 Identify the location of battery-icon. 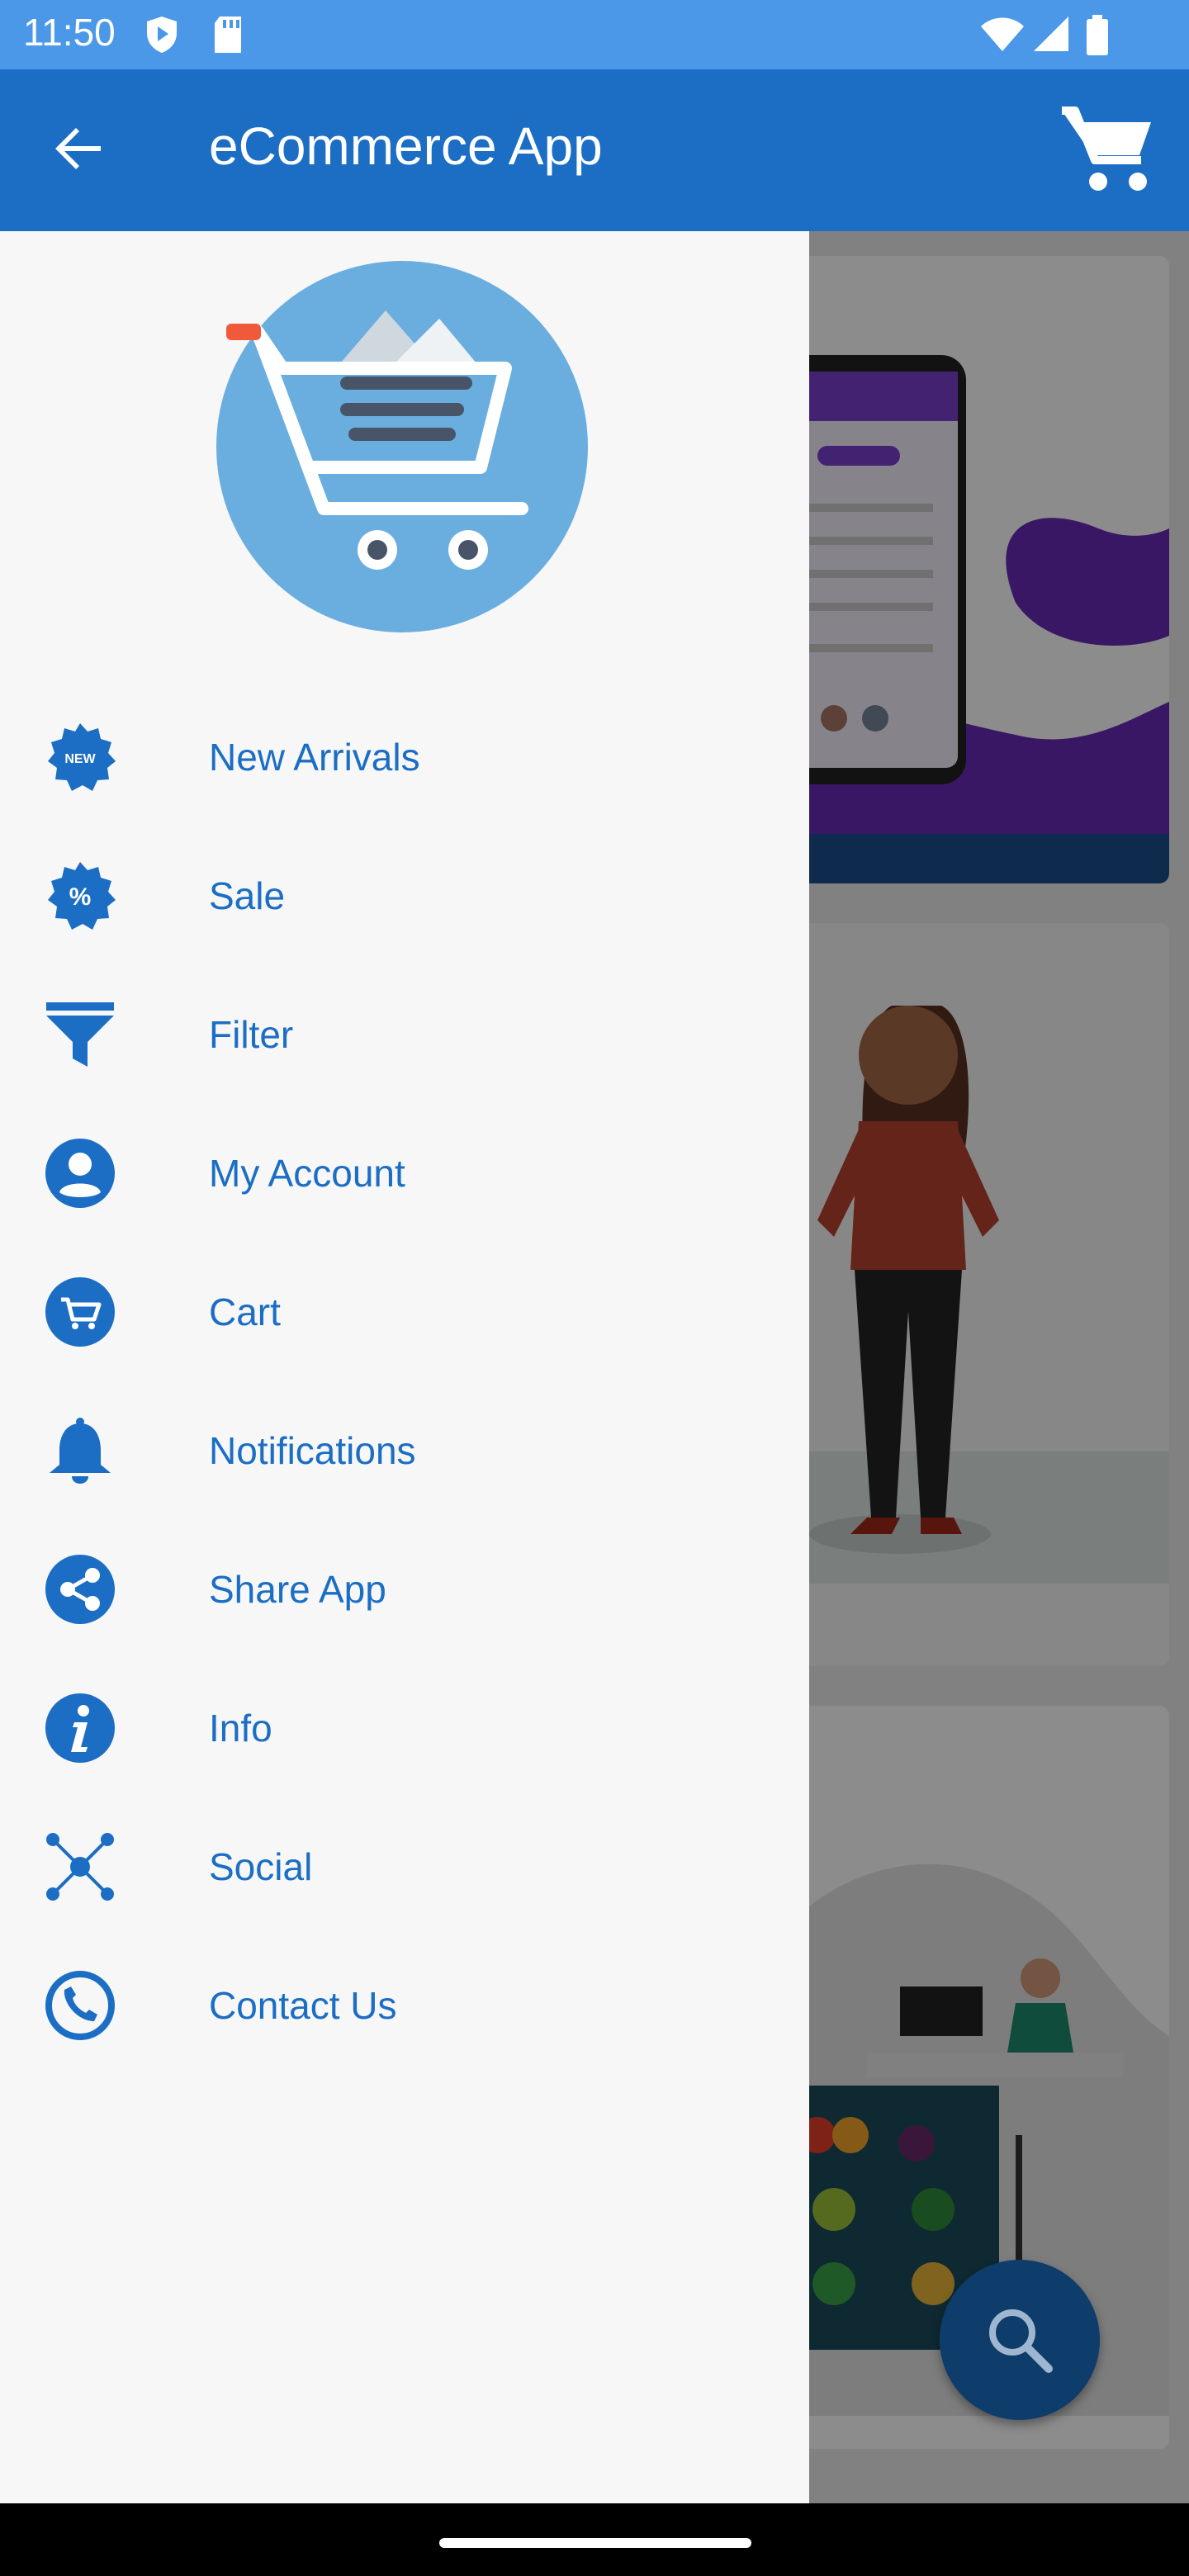
(1097, 35).